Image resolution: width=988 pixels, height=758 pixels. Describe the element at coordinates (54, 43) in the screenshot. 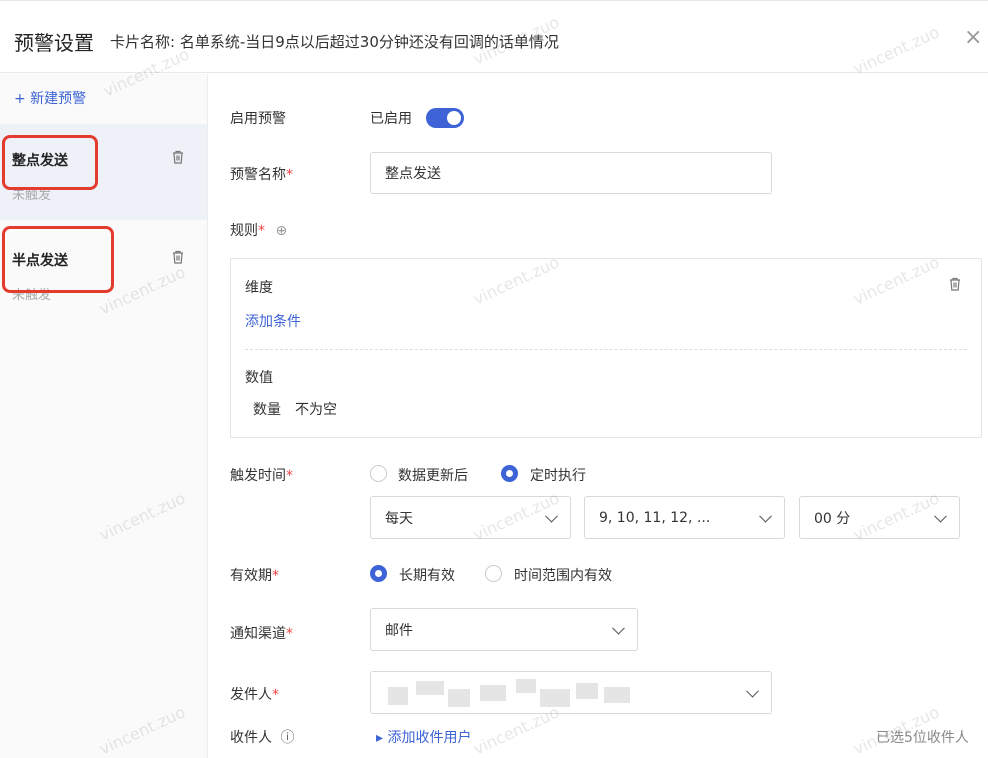

I see `dialog-title: 预警设置` at that location.